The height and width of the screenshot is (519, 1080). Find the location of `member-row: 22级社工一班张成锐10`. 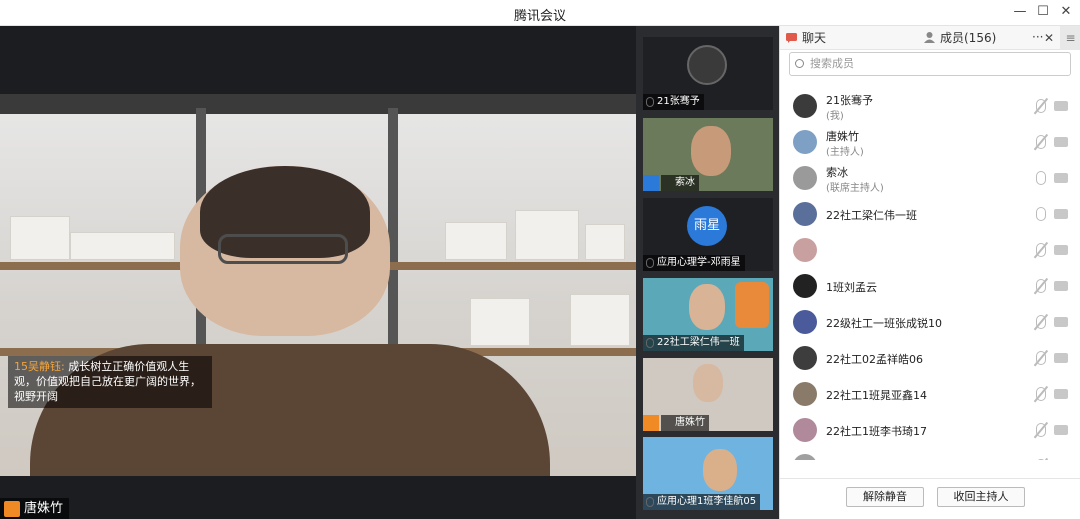

member-row: 22级社工一班张成锐10 is located at coordinates (930, 322).